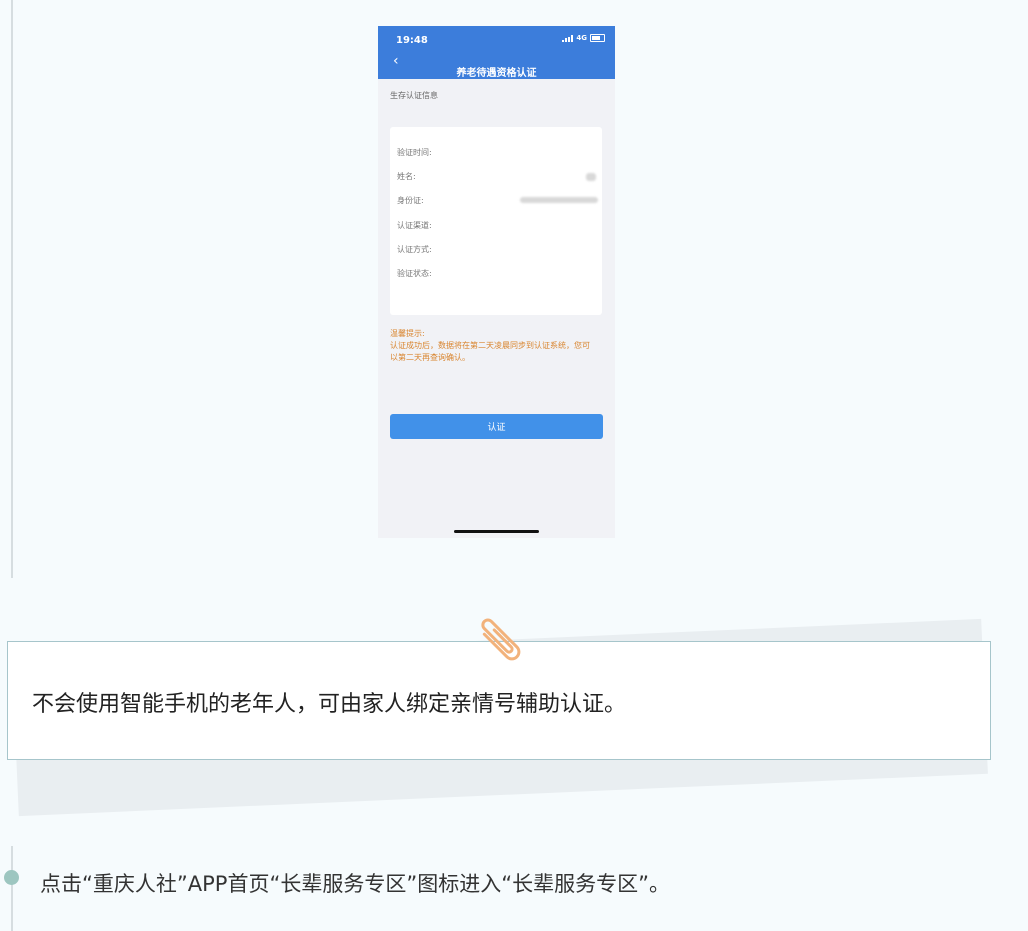 Image resolution: width=1028 pixels, height=931 pixels. I want to click on page-title: 养老待遇资格认证, so click(496, 73).